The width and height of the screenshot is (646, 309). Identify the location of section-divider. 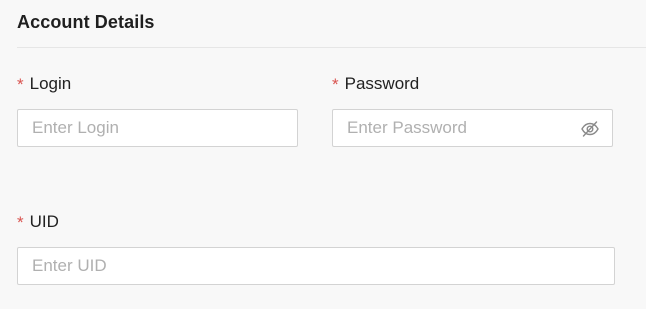
(331, 47).